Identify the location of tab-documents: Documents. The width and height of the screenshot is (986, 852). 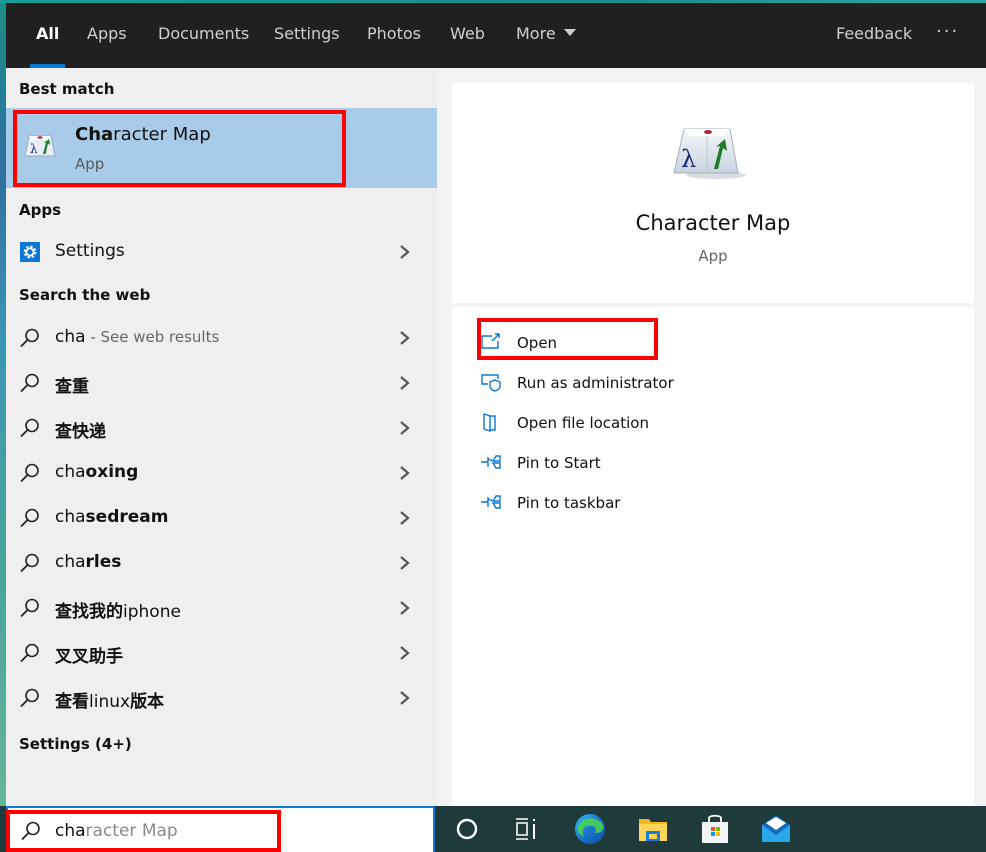
(203, 35).